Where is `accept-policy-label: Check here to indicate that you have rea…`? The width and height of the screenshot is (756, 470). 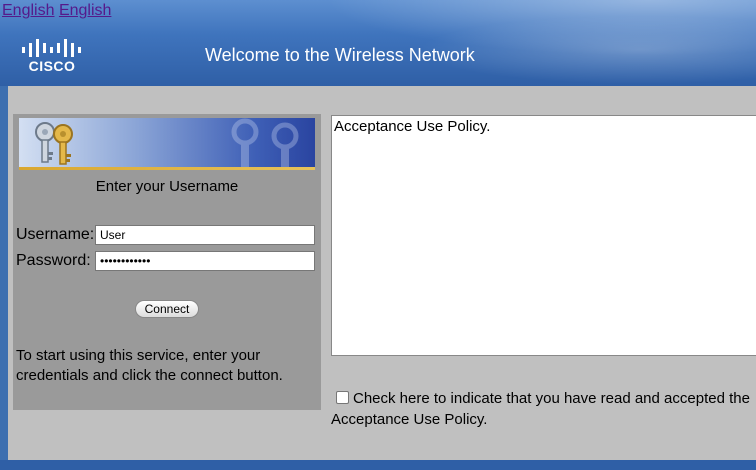
accept-policy-label: Check here to indicate that you have rea… is located at coordinates (540, 409).